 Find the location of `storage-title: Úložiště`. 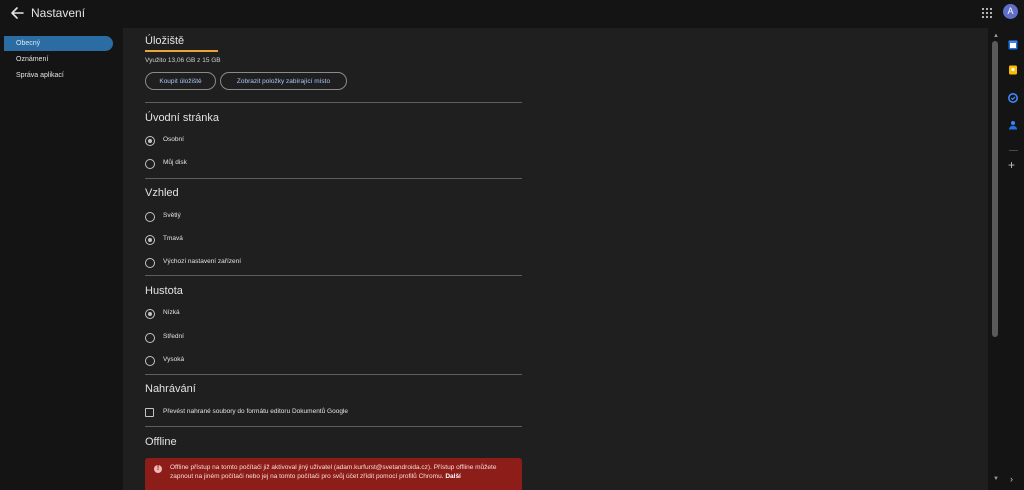

storage-title: Úložiště is located at coordinates (165, 41).